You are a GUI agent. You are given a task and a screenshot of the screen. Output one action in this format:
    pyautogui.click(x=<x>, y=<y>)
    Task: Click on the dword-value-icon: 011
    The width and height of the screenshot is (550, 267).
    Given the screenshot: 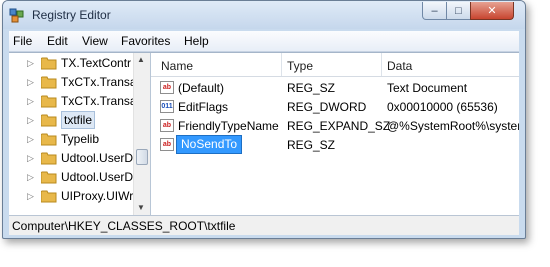 What is the action you would take?
    pyautogui.click(x=167, y=106)
    